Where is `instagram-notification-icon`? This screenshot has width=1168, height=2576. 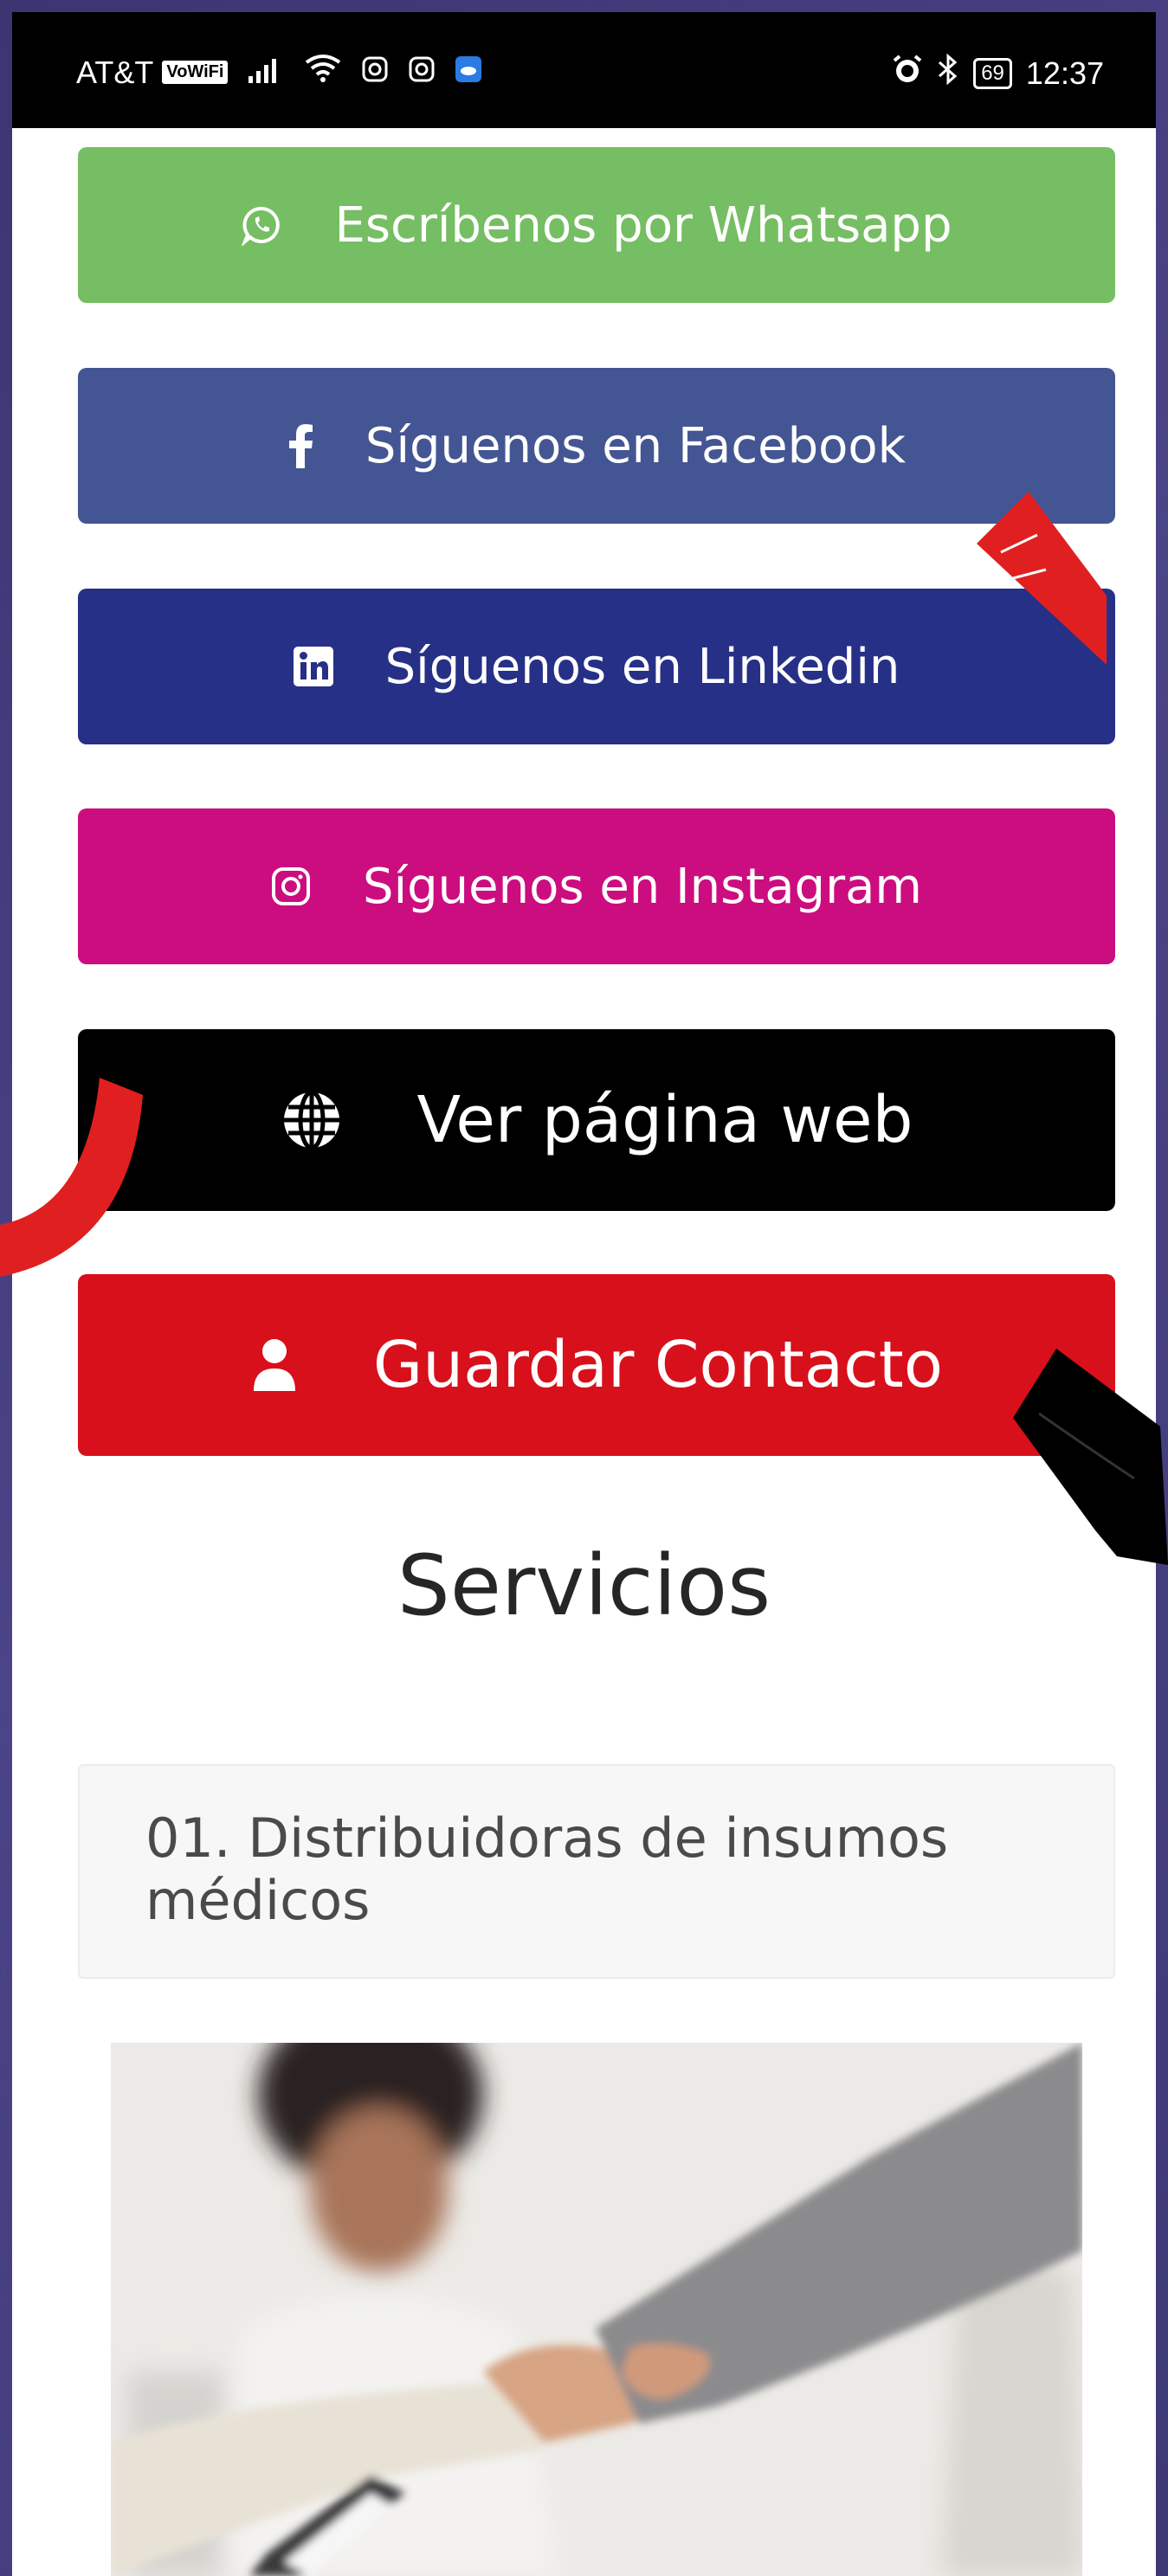 instagram-notification-icon is located at coordinates (375, 73).